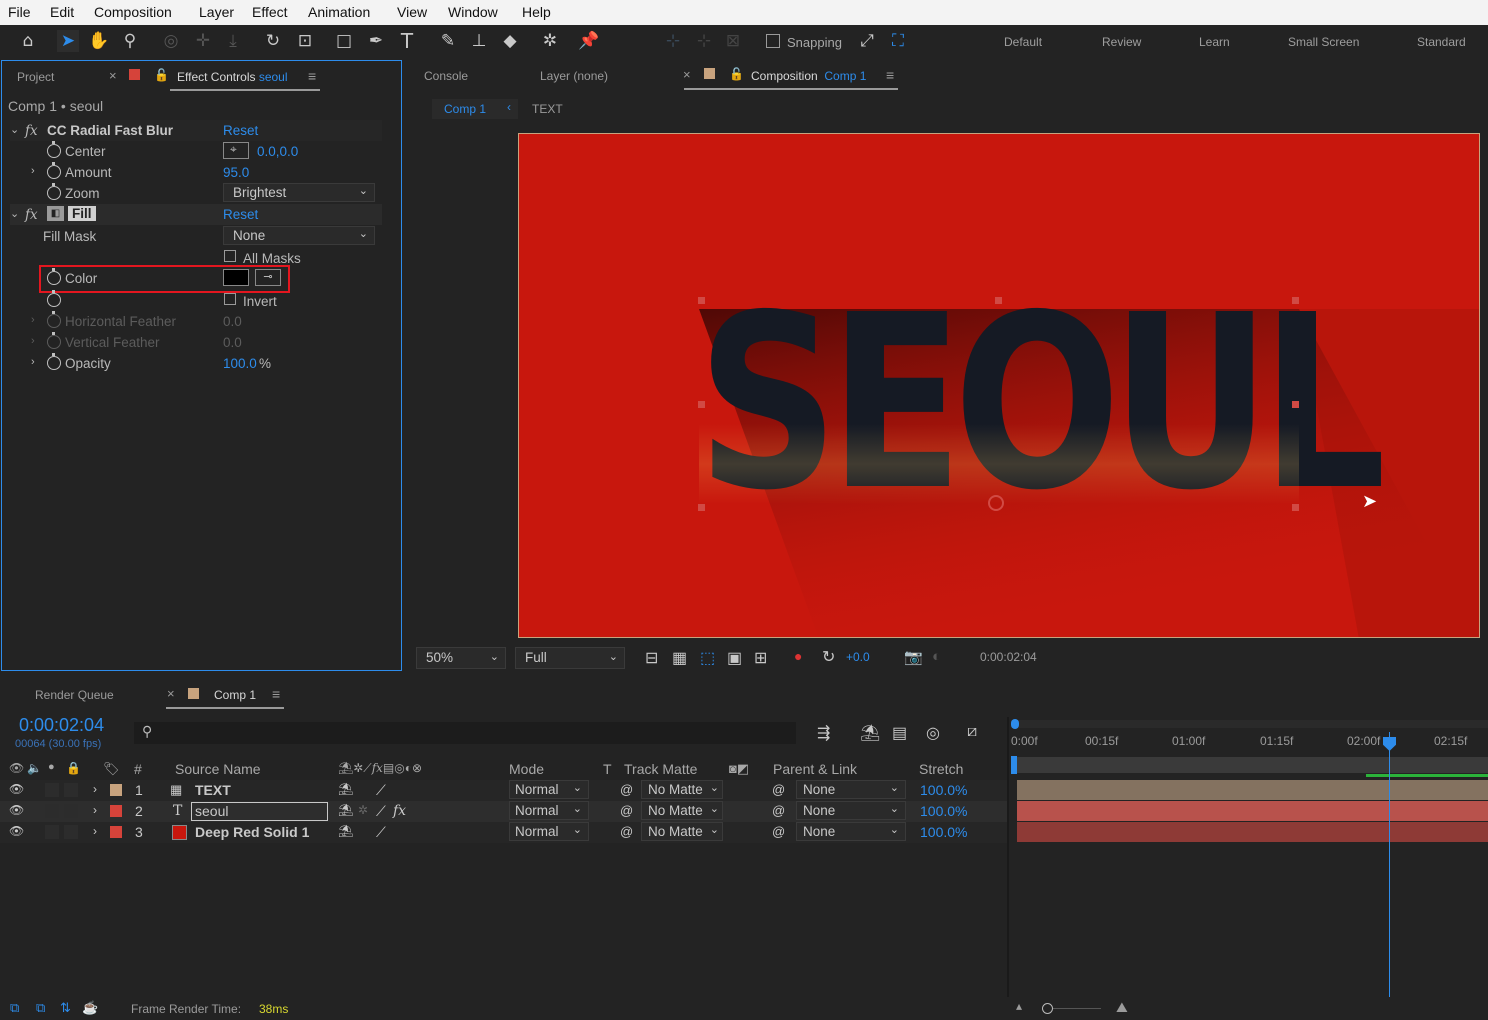  What do you see at coordinates (707, 658) in the screenshot?
I see `mask-visibility-icon: ⬚` at bounding box center [707, 658].